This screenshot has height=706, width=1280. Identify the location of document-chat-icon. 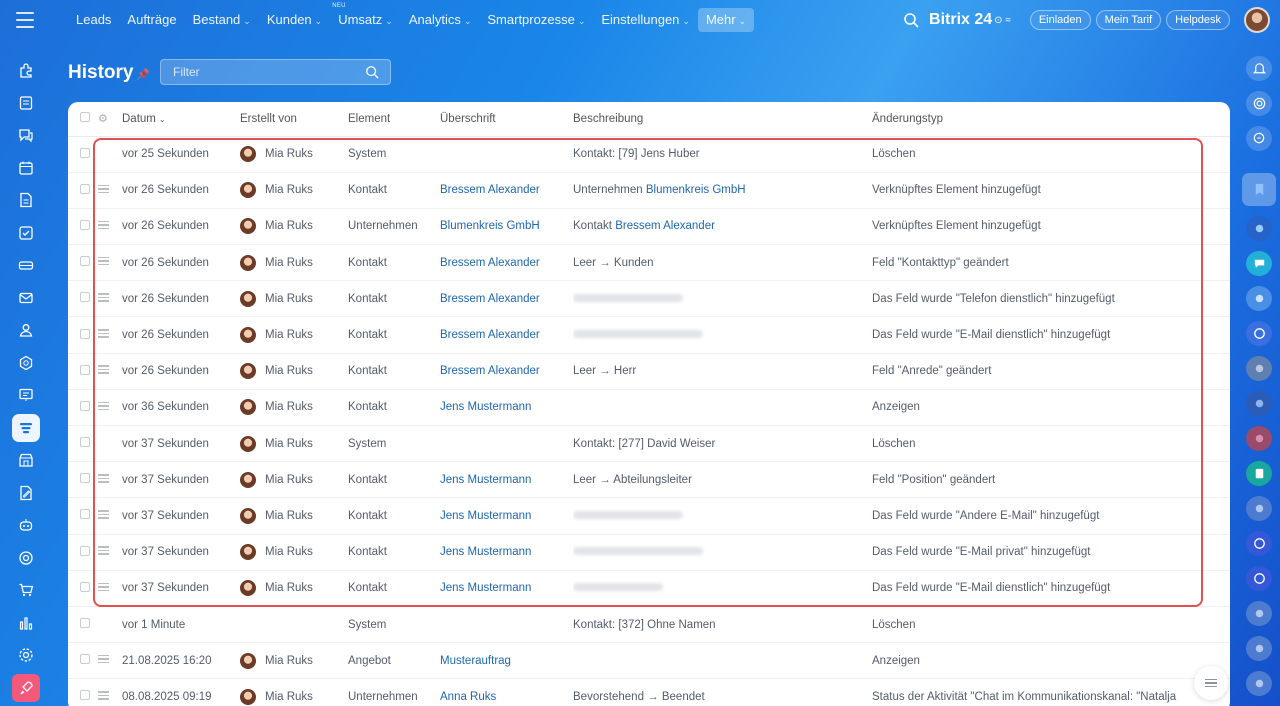
(1259, 473).